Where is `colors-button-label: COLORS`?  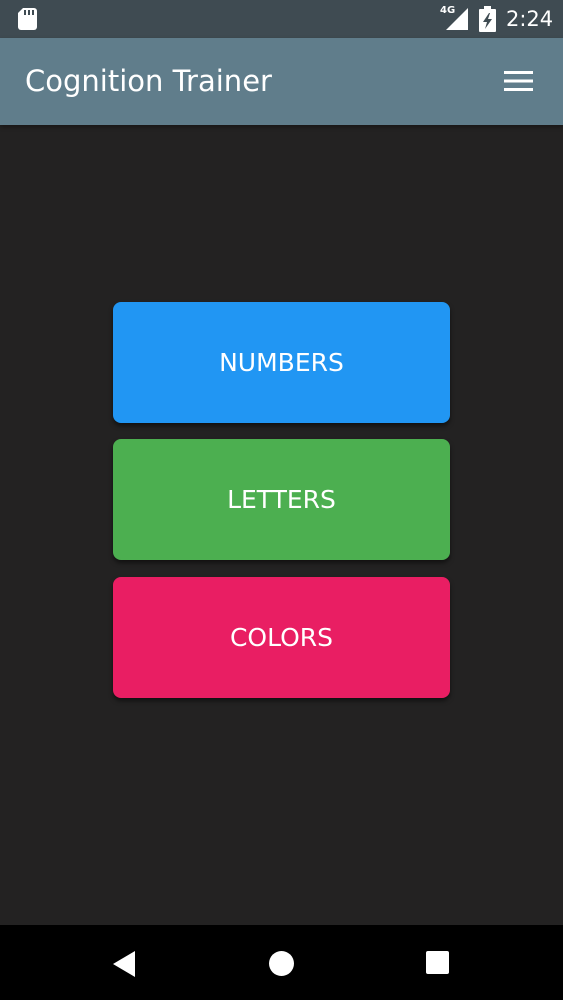 colors-button-label: COLORS is located at coordinates (281, 637).